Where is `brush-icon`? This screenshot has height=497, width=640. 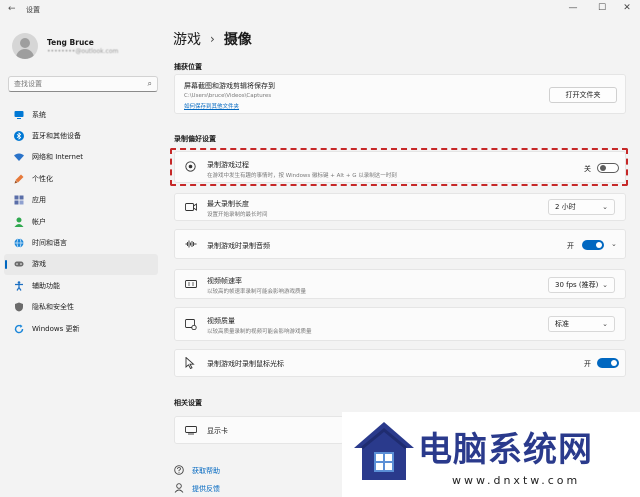 brush-icon is located at coordinates (19, 179).